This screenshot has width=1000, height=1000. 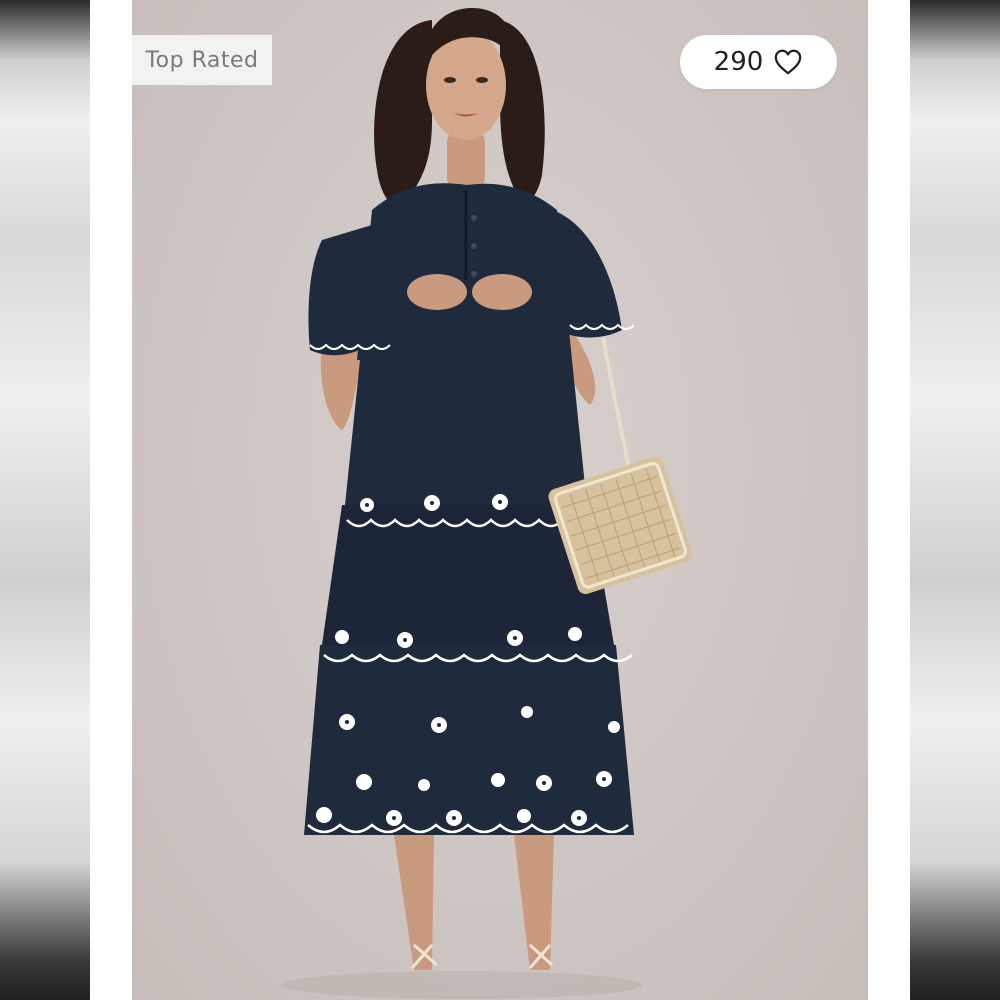 I want to click on blurred-side-right, so click(x=955, y=500).